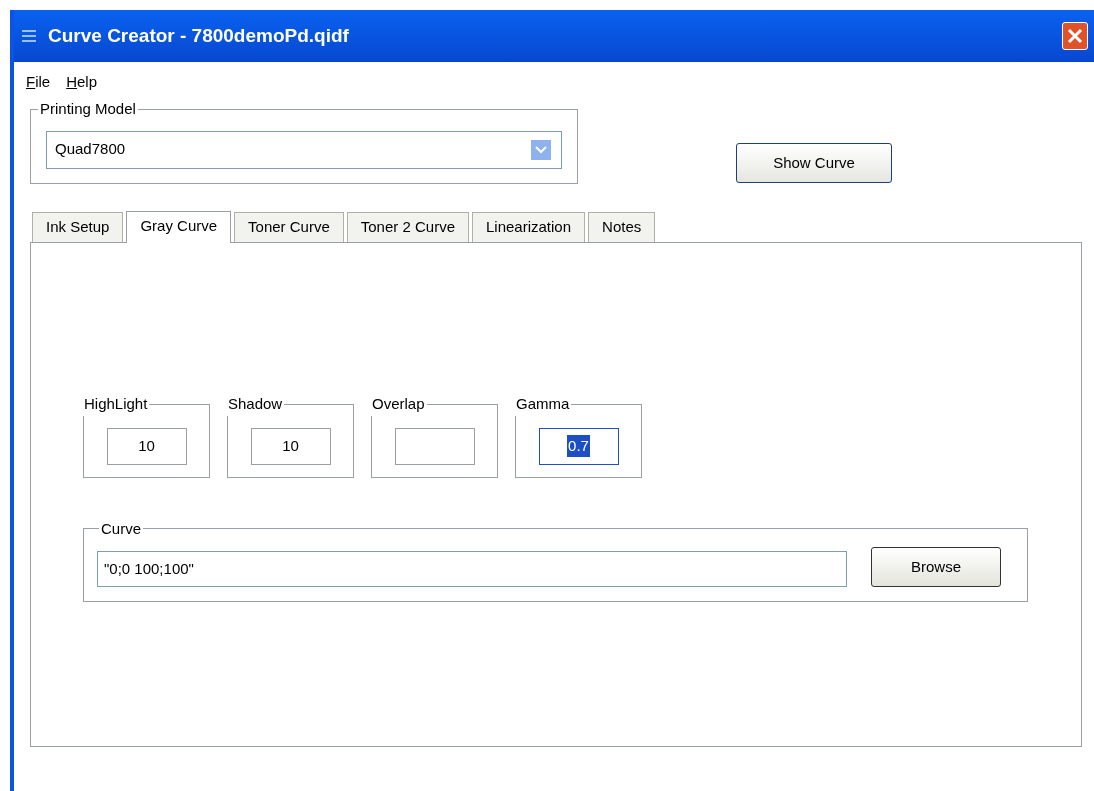 The width and height of the screenshot is (1094, 791). I want to click on close-icon, so click(1075, 36).